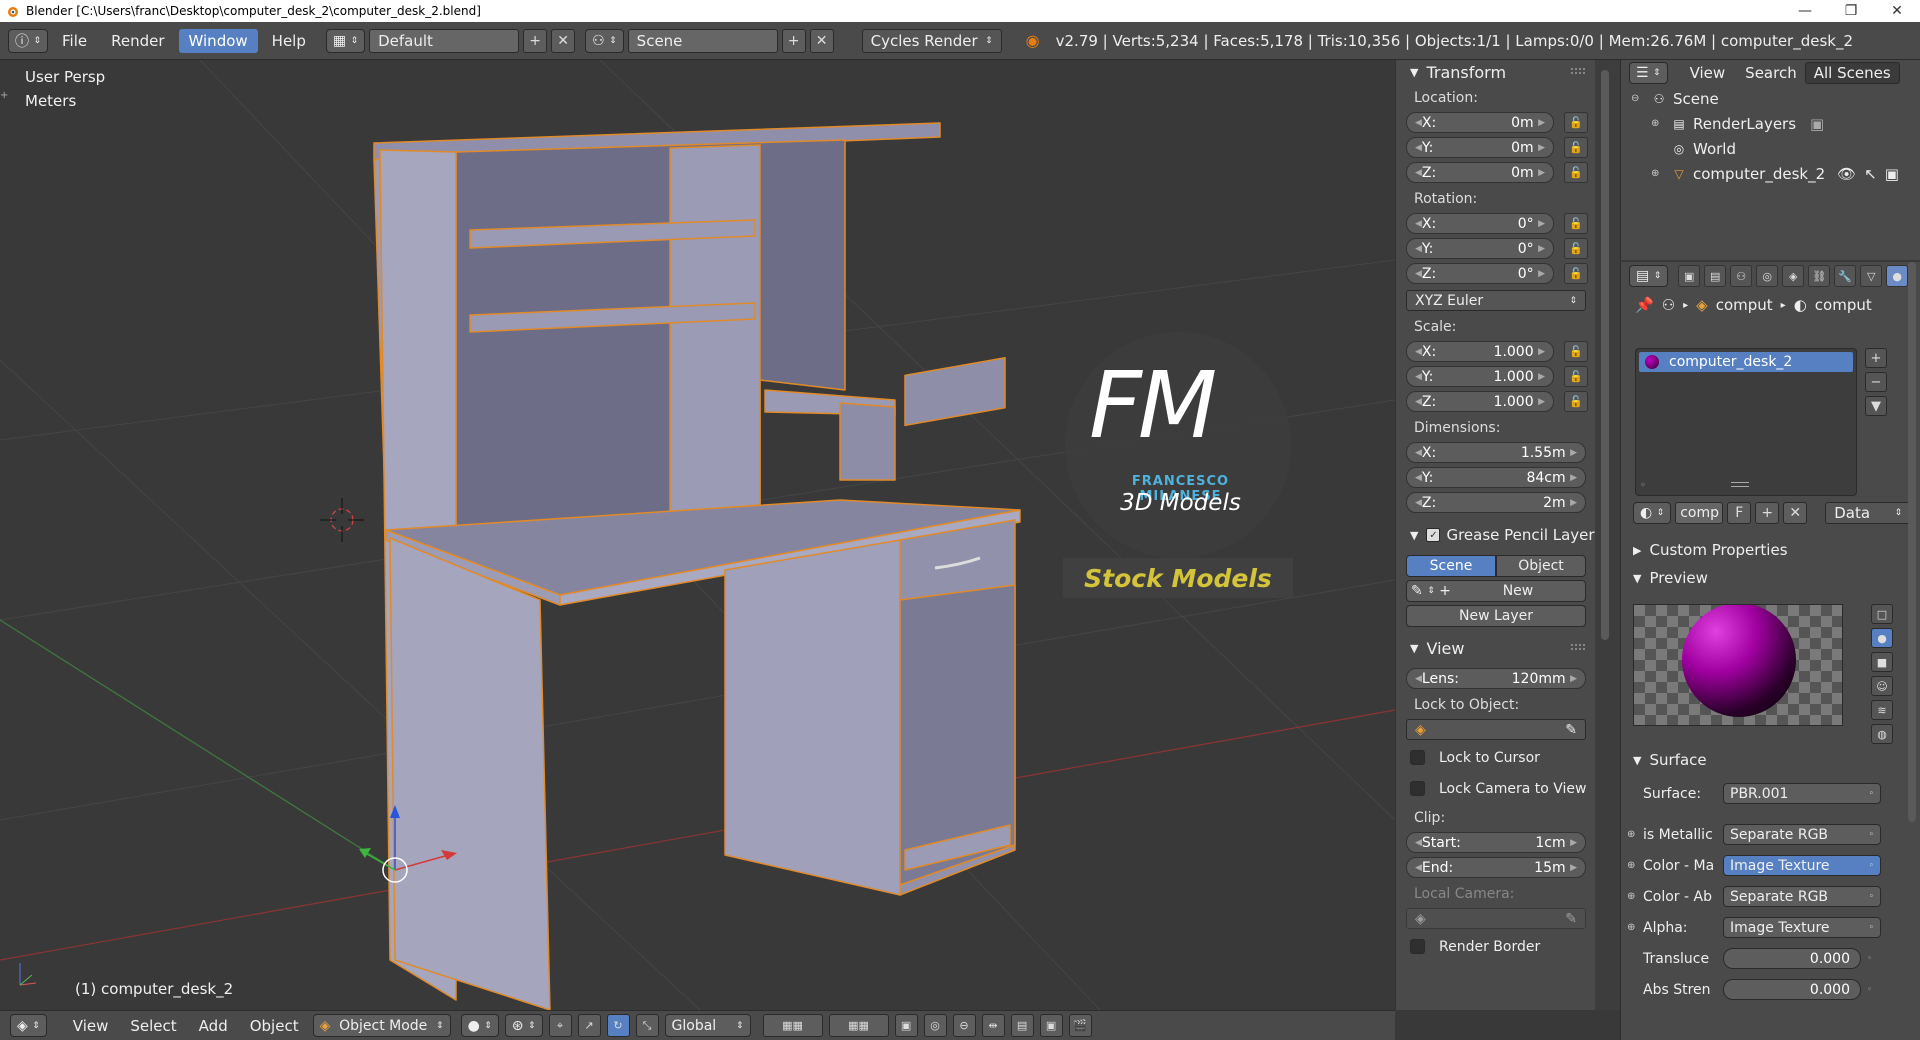 Image resolution: width=1920 pixels, height=1040 pixels. Describe the element at coordinates (1644, 305) in the screenshot. I see `pin-icon: 📌` at that location.